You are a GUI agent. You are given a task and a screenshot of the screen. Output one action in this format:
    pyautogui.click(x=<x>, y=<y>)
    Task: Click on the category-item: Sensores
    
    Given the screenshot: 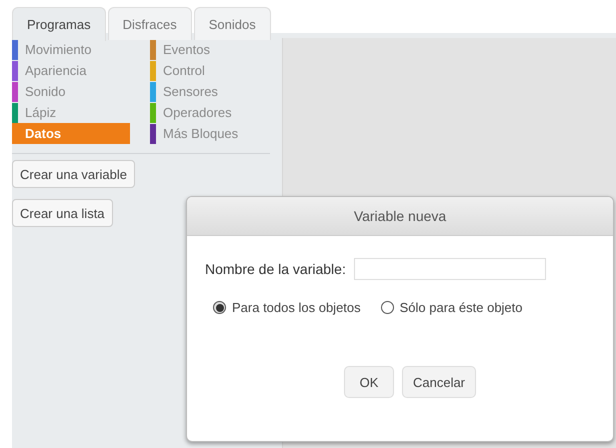 What is the action you would take?
    pyautogui.click(x=209, y=91)
    